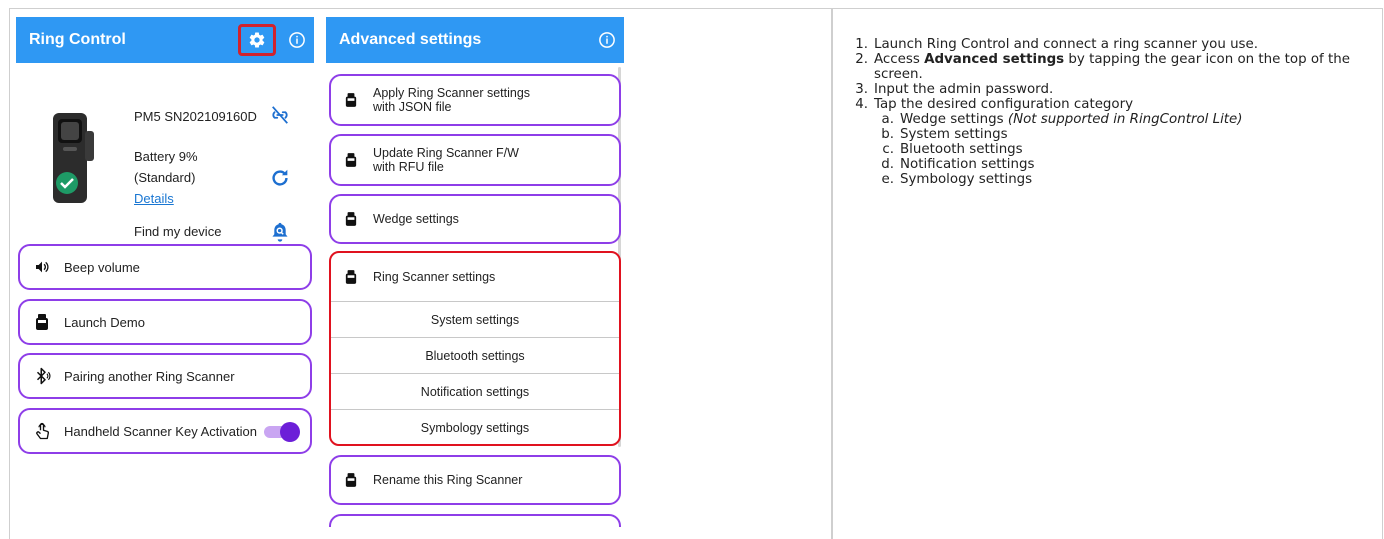 This screenshot has height=539, width=1384. Describe the element at coordinates (446, 153) in the screenshot. I see `update-fw-line1: Update Ring Scanner F/W` at that location.